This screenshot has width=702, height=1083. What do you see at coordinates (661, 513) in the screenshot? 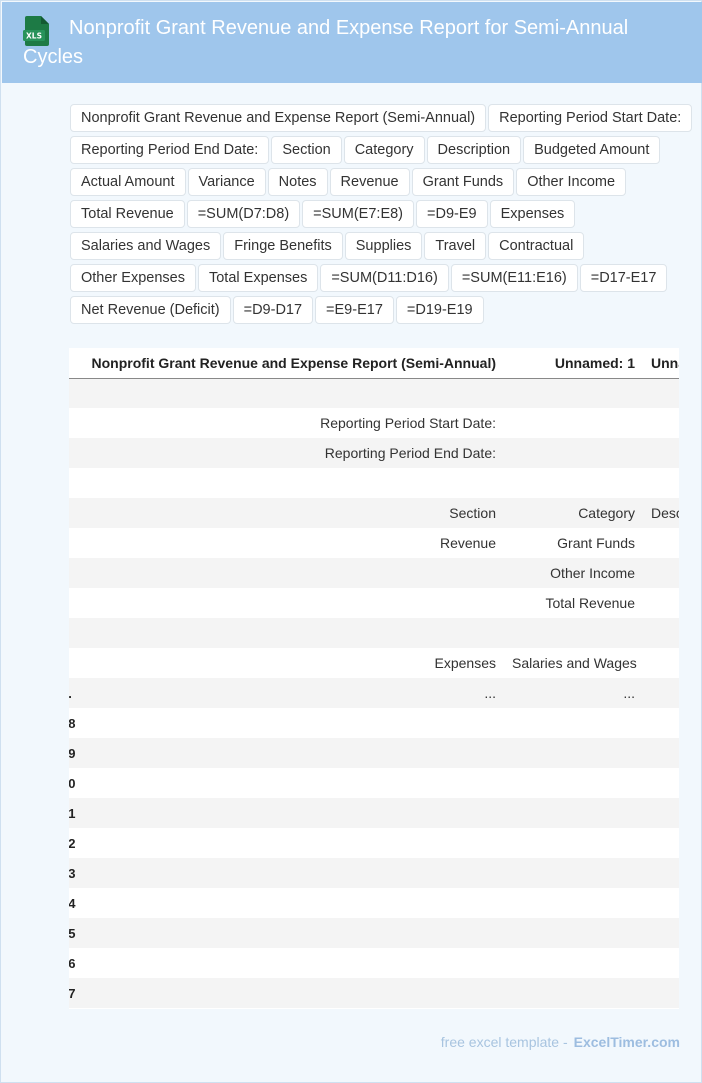
I see `table-cell: Description` at bounding box center [661, 513].